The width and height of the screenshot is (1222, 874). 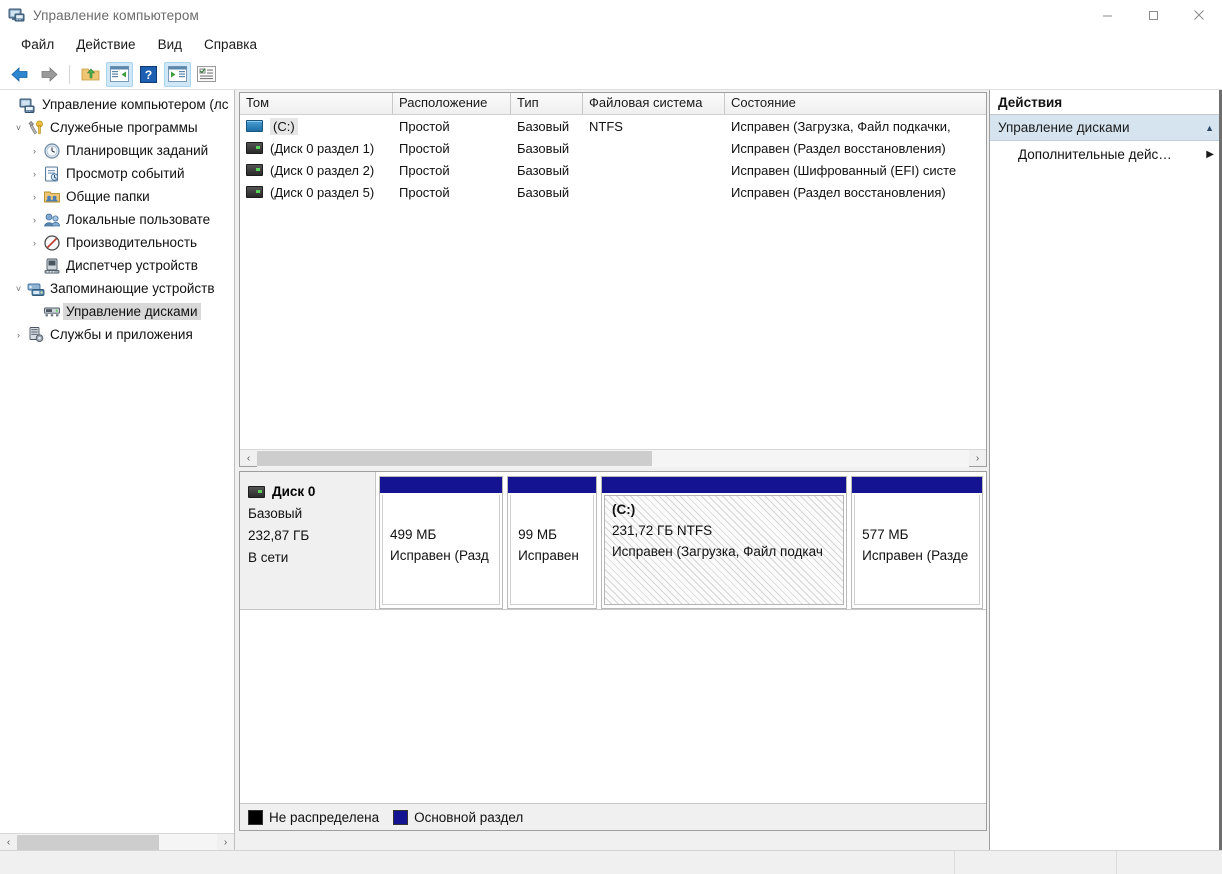 What do you see at coordinates (90, 74) in the screenshot?
I see `up-folder-button` at bounding box center [90, 74].